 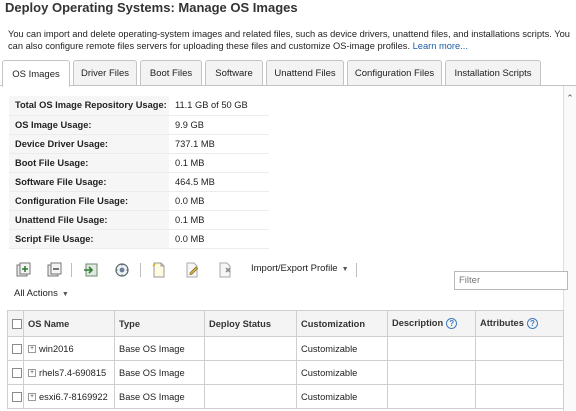 What do you see at coordinates (240, 323) in the screenshot?
I see `column-label: Deploy Status` at bounding box center [240, 323].